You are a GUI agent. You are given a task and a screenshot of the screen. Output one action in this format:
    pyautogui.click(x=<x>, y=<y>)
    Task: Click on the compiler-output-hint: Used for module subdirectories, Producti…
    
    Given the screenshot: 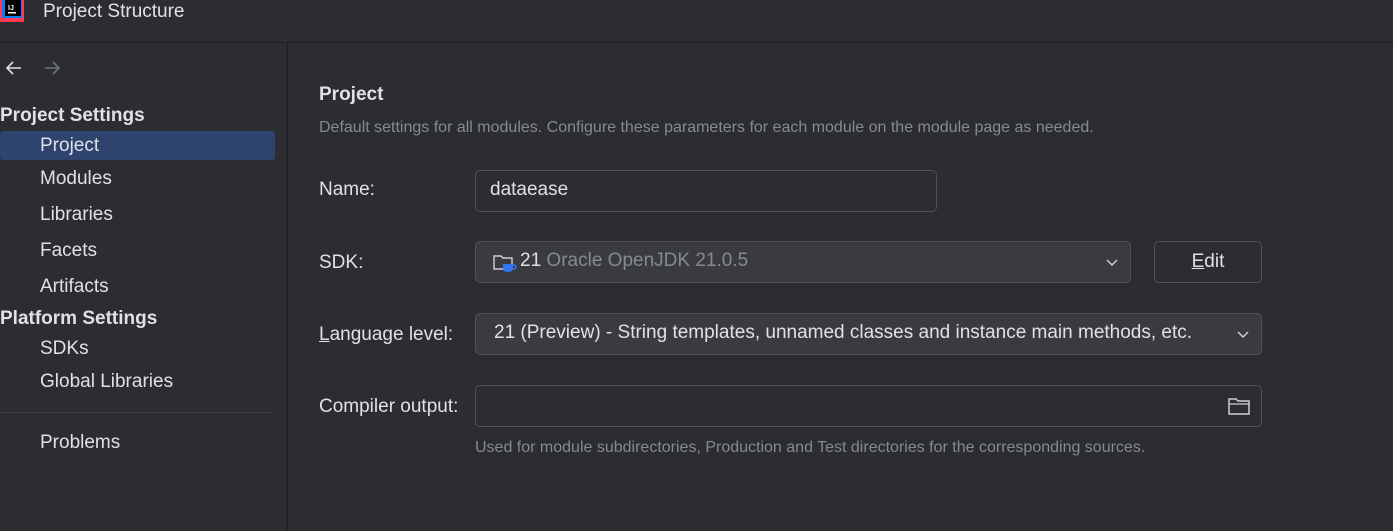 What is the action you would take?
    pyautogui.click(x=810, y=447)
    